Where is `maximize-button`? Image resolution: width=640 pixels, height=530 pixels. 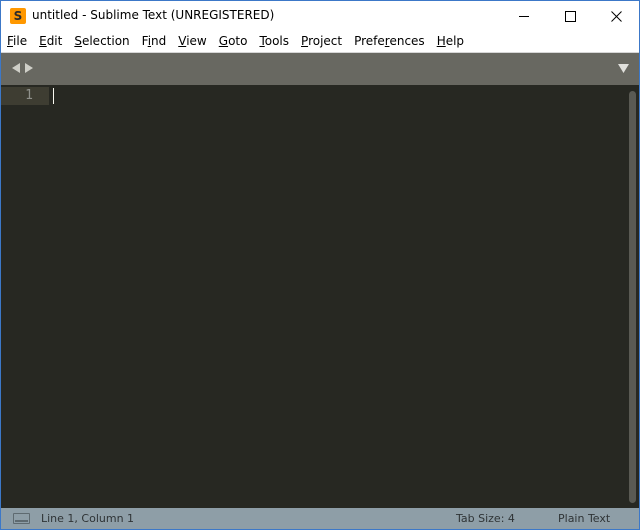
maximize-button is located at coordinates (570, 16).